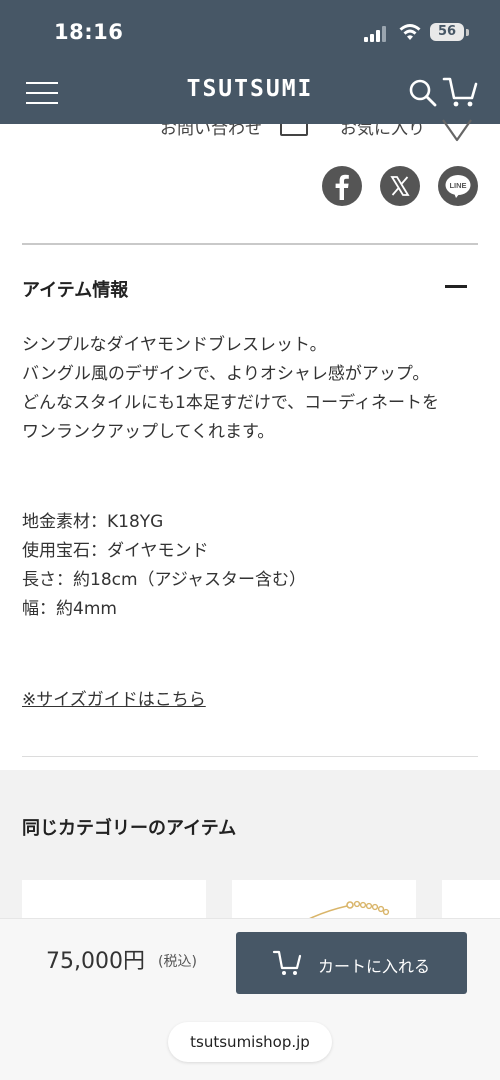 This screenshot has height=1080, width=500. What do you see at coordinates (250, 89) in the screenshot?
I see `brand-logo: TSUTSUMI` at bounding box center [250, 89].